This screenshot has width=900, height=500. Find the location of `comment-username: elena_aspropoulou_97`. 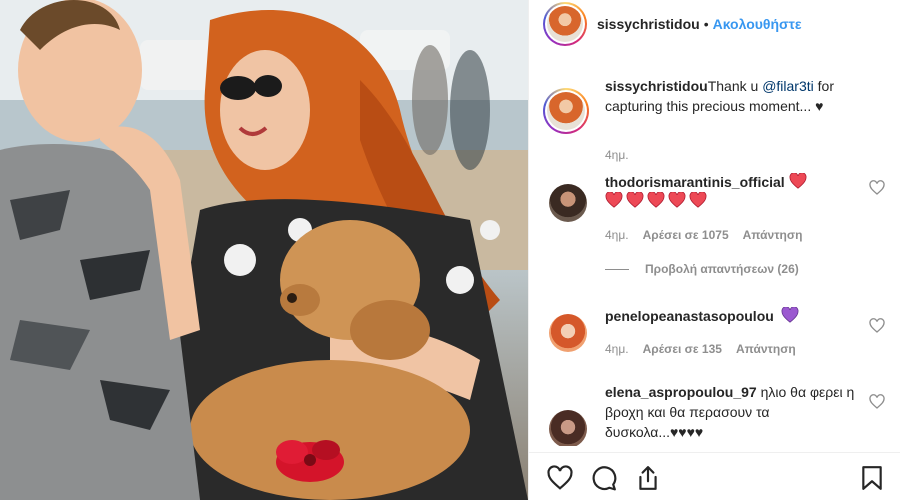

comment-username: elena_aspropoulou_97 is located at coordinates (681, 392).